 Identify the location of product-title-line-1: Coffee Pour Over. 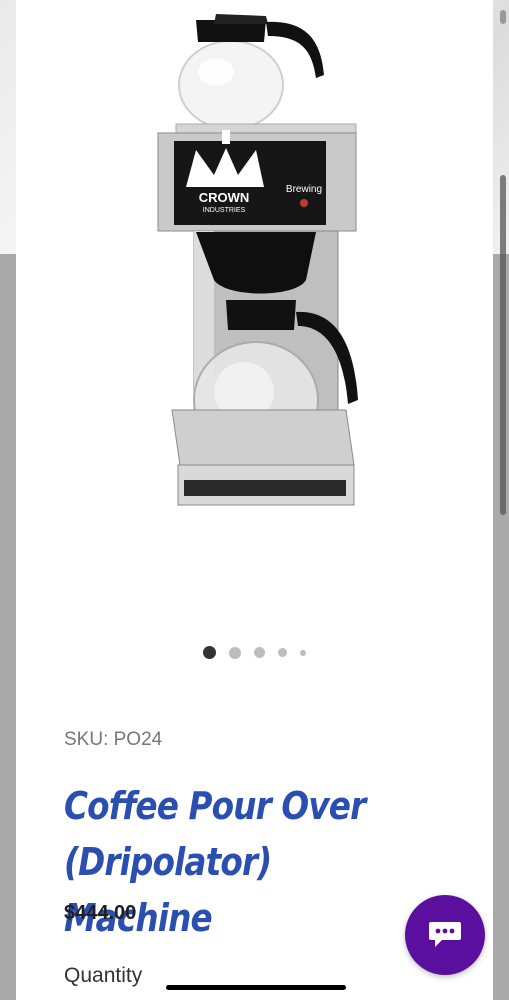
(215, 806).